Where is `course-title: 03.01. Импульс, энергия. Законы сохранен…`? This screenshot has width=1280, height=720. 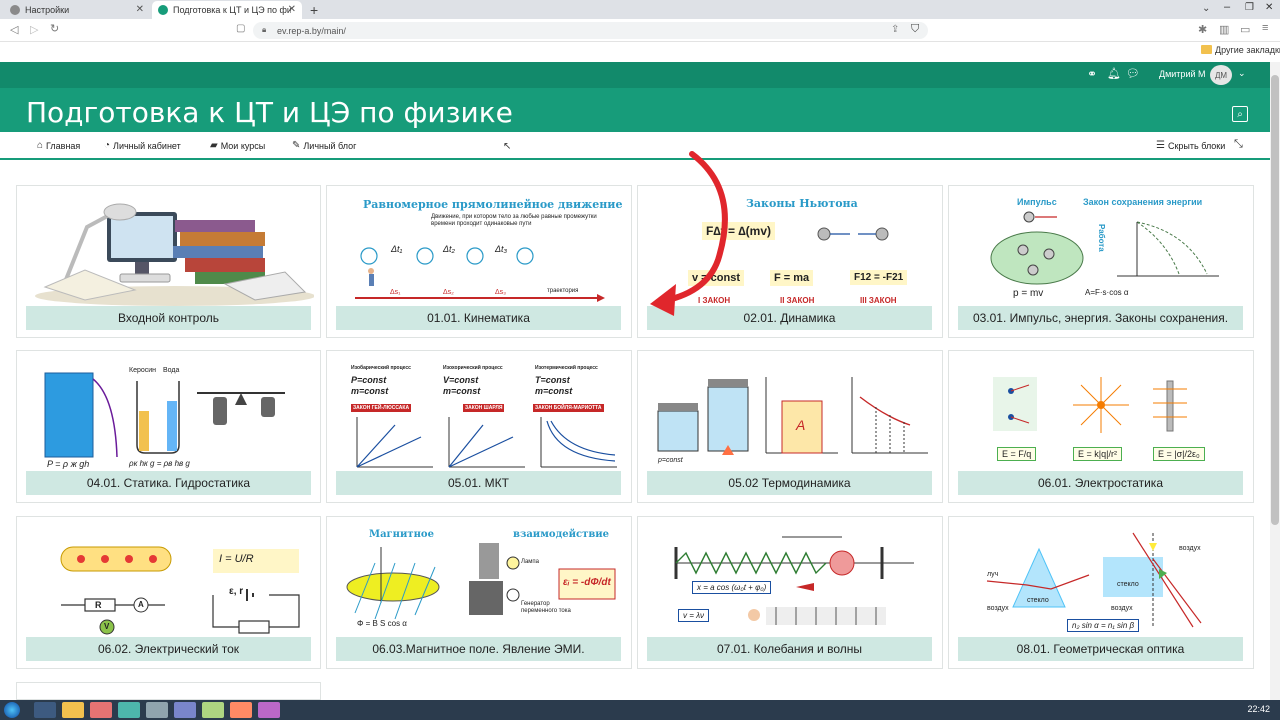 course-title: 03.01. Импульс, энергия. Законы сохранен… is located at coordinates (1100, 318).